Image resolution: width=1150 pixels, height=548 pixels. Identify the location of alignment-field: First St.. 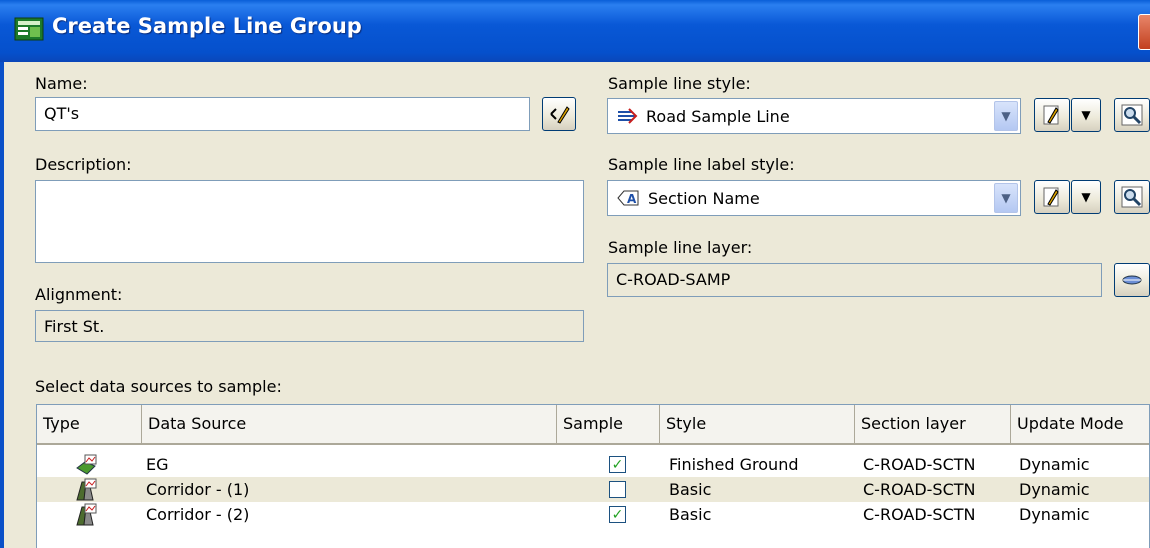
(309, 326).